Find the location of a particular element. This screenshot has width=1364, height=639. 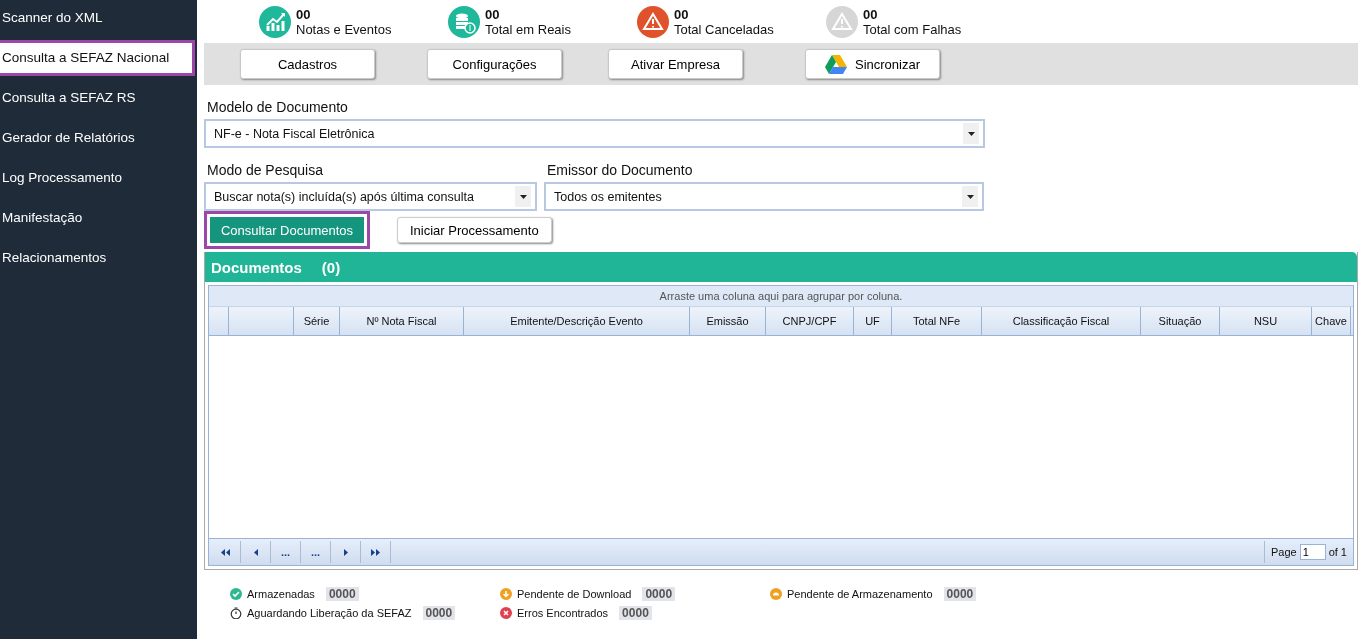

stat-label: Total Canceladas is located at coordinates (724, 29).